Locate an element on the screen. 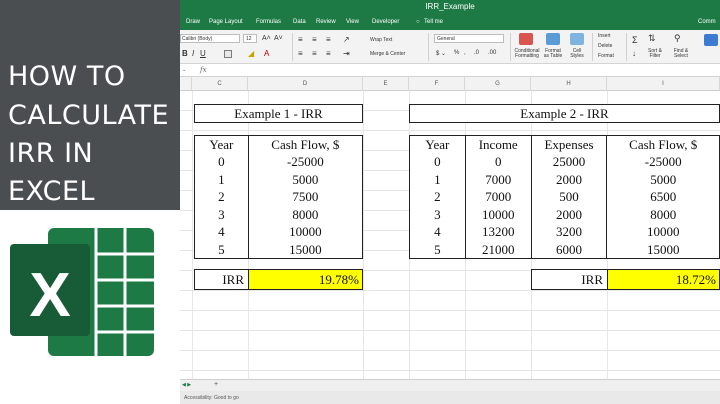 This screenshot has width=720, height=404. decrease-font-icon: A˅ is located at coordinates (278, 38).